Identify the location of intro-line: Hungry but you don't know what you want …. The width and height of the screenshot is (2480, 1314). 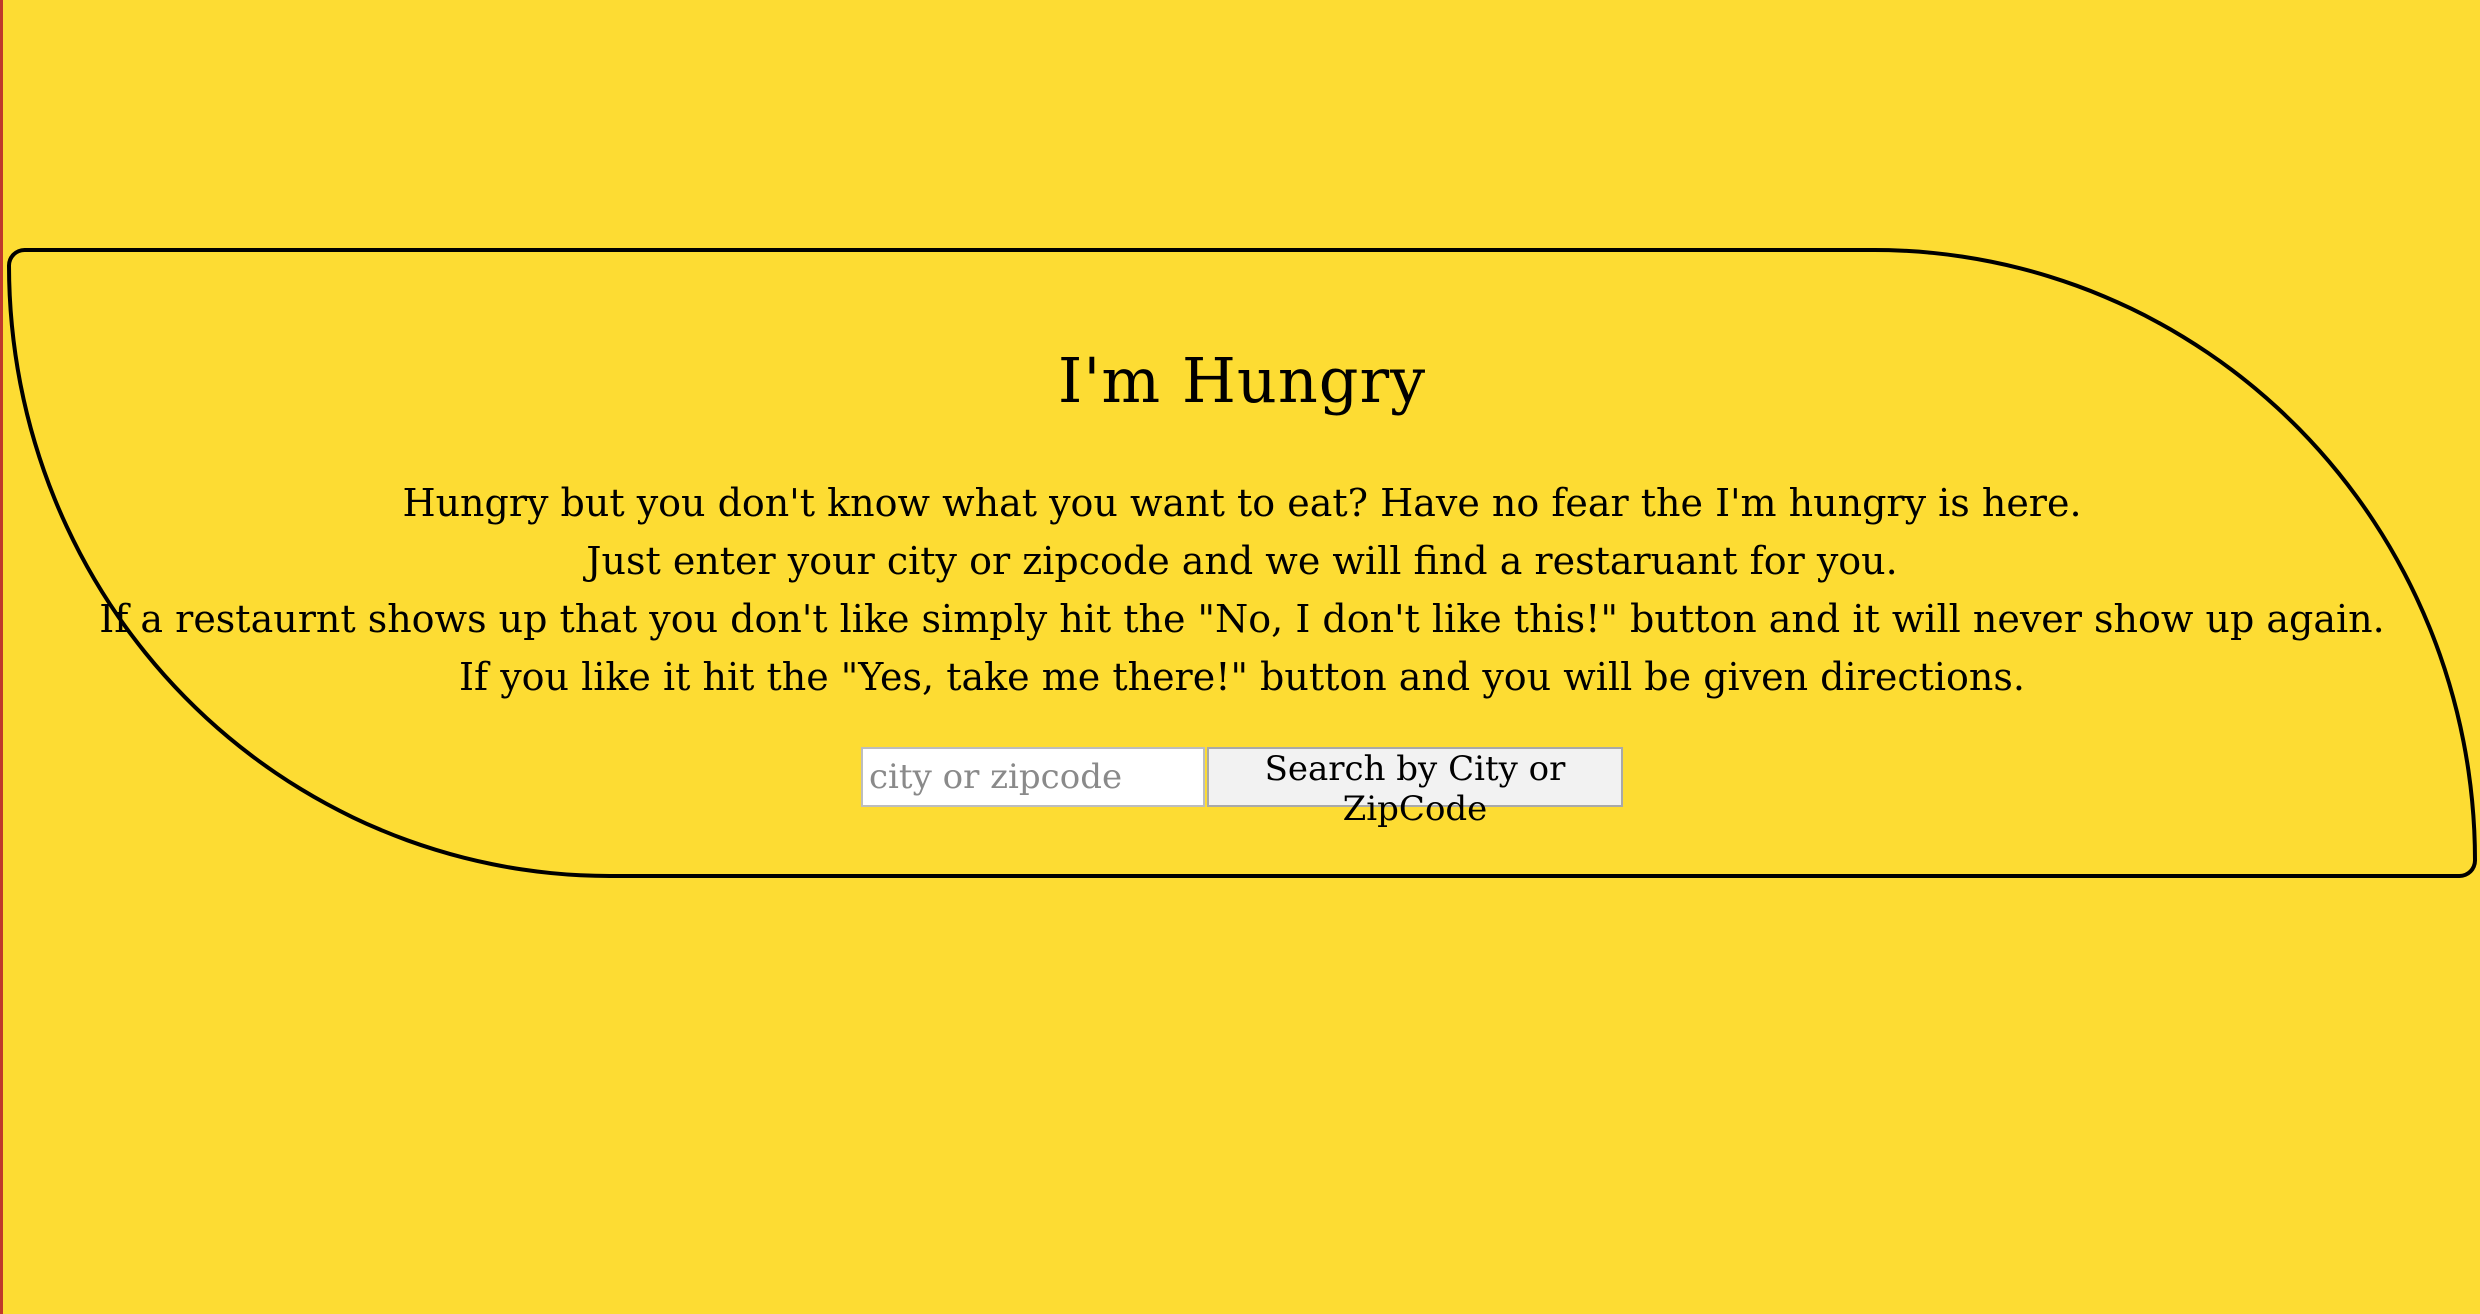
(1242, 503).